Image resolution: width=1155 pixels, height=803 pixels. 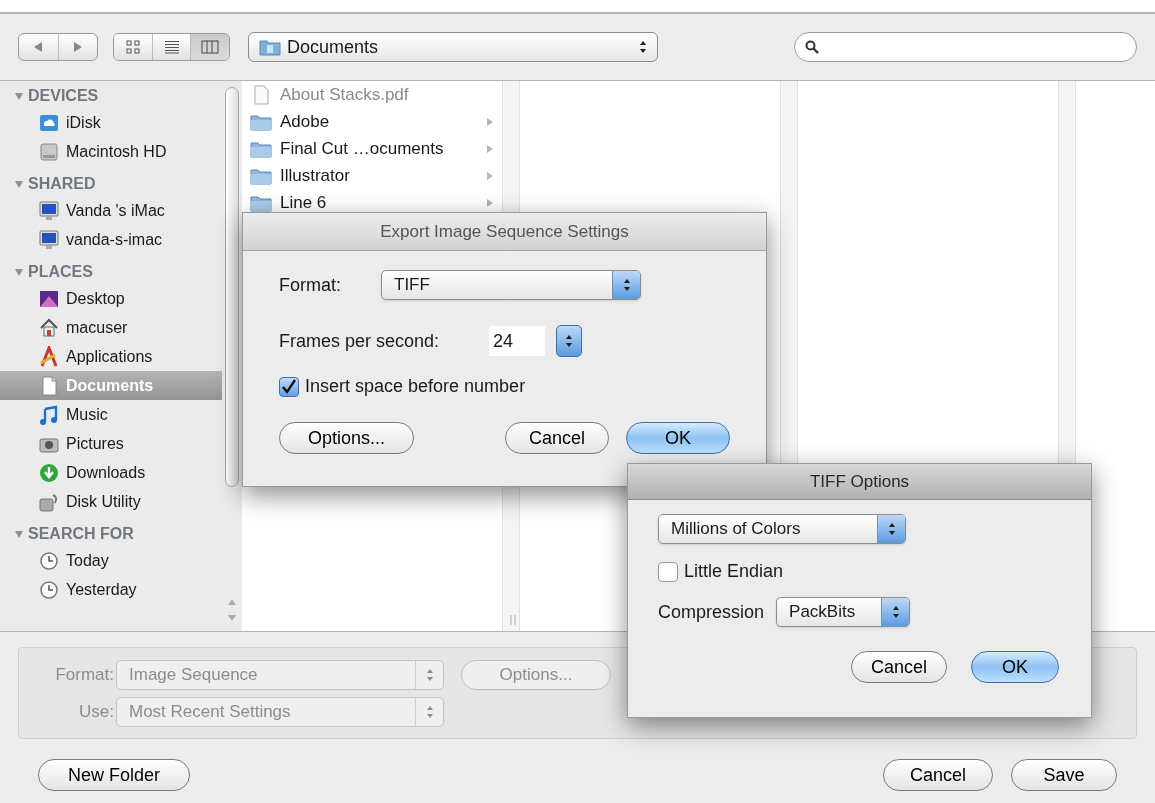 I want to click on sidebar-section-title: DEVICES, so click(x=63, y=95).